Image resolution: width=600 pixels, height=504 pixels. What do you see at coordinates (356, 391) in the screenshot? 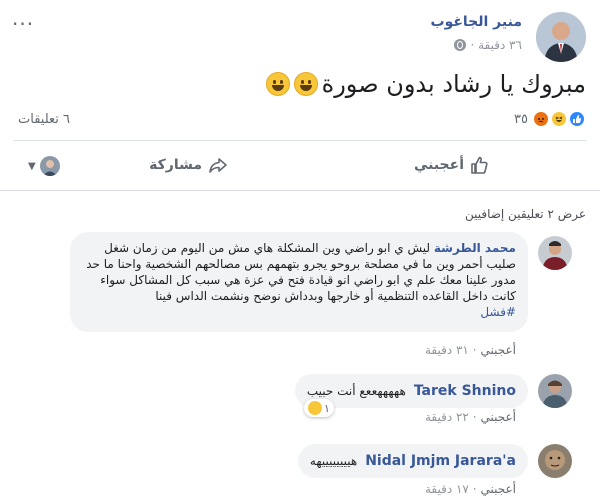
I see `comment-text: هههههععع أنت حبيب` at bounding box center [356, 391].